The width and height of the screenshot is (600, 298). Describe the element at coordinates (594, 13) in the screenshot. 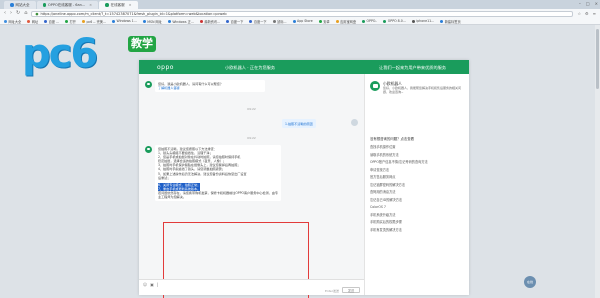

I see `menu-icon: ≡` at that location.